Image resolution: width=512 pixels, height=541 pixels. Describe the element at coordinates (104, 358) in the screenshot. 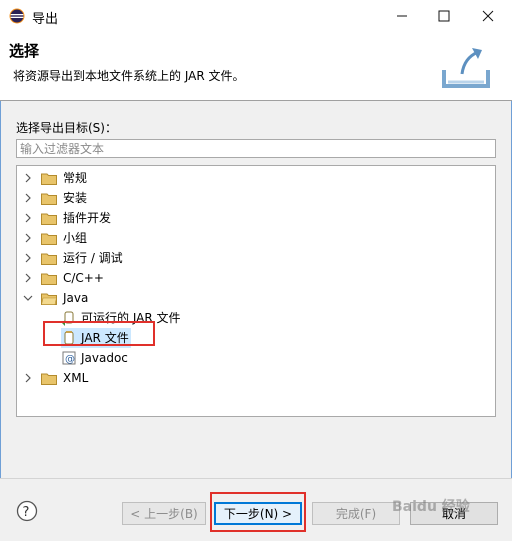

I see `tree-item-label: Javadoc` at that location.